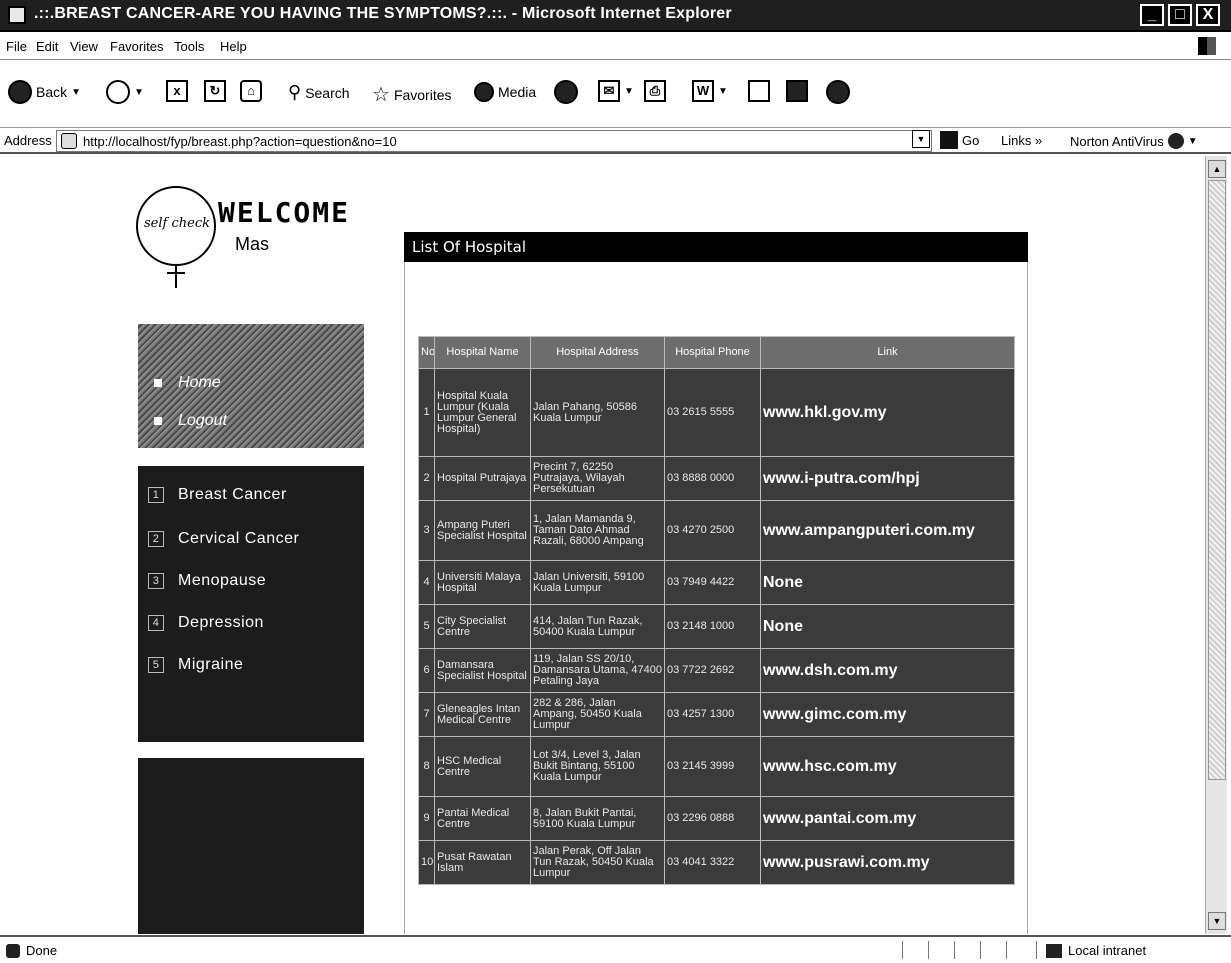 The image size is (1231, 963). I want to click on home-button: ⌂, so click(251, 91).